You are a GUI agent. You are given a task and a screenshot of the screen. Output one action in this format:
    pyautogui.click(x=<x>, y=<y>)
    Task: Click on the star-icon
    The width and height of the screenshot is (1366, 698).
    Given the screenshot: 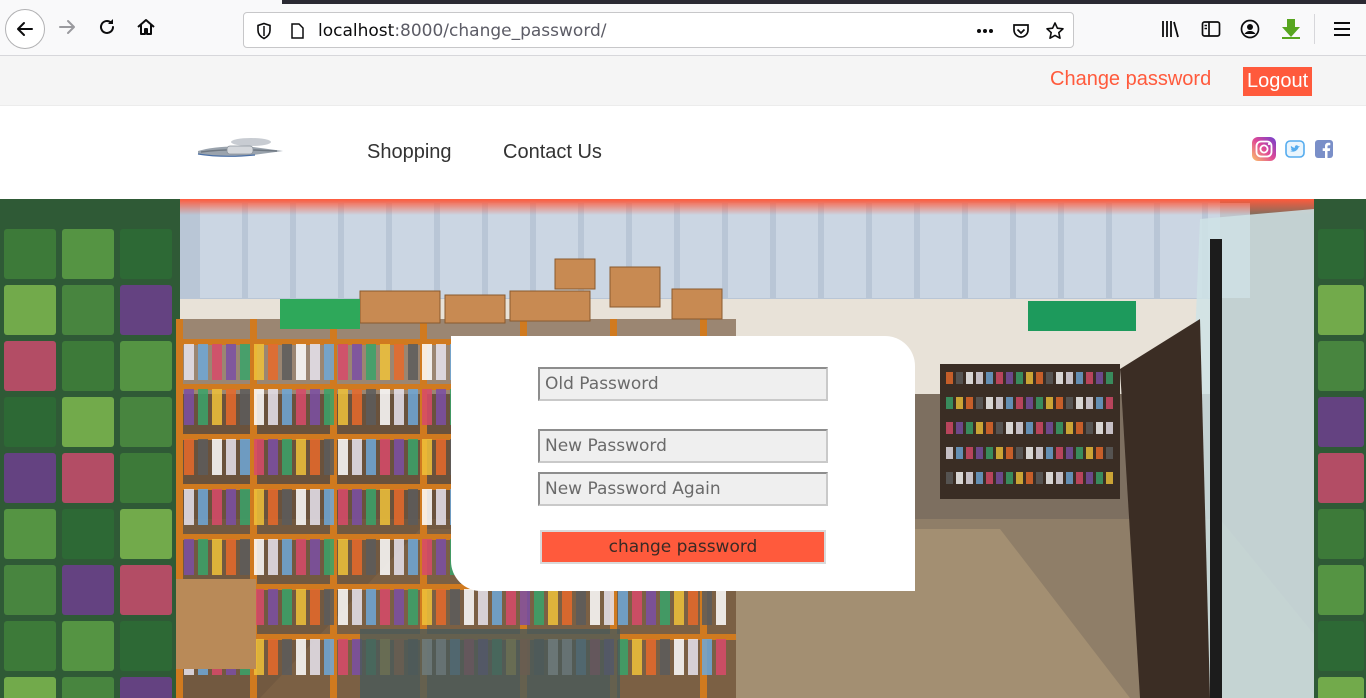 What is the action you would take?
    pyautogui.click(x=1055, y=31)
    